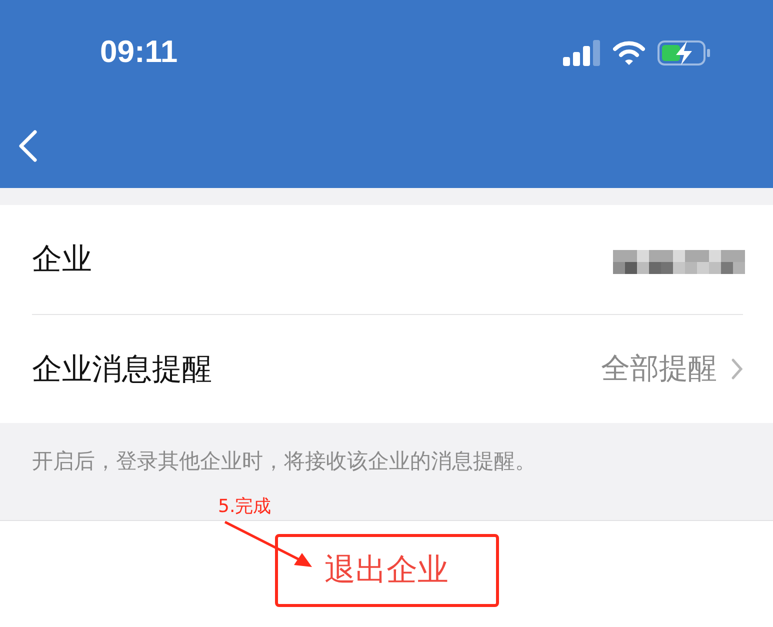 The image size is (773, 627). What do you see at coordinates (629, 52) in the screenshot?
I see `wifi-icon` at bounding box center [629, 52].